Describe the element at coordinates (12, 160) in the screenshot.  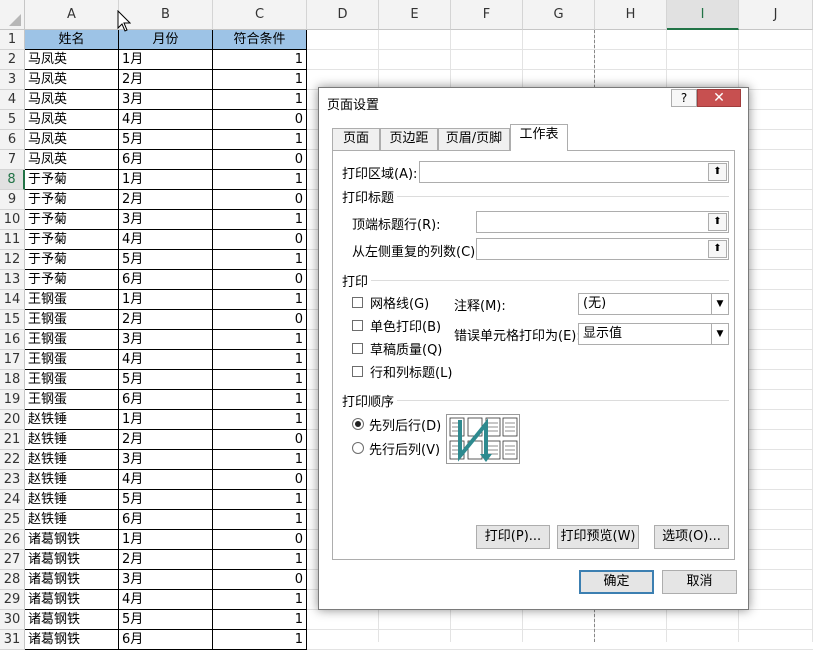
I see `row-header-7: 7` at that location.